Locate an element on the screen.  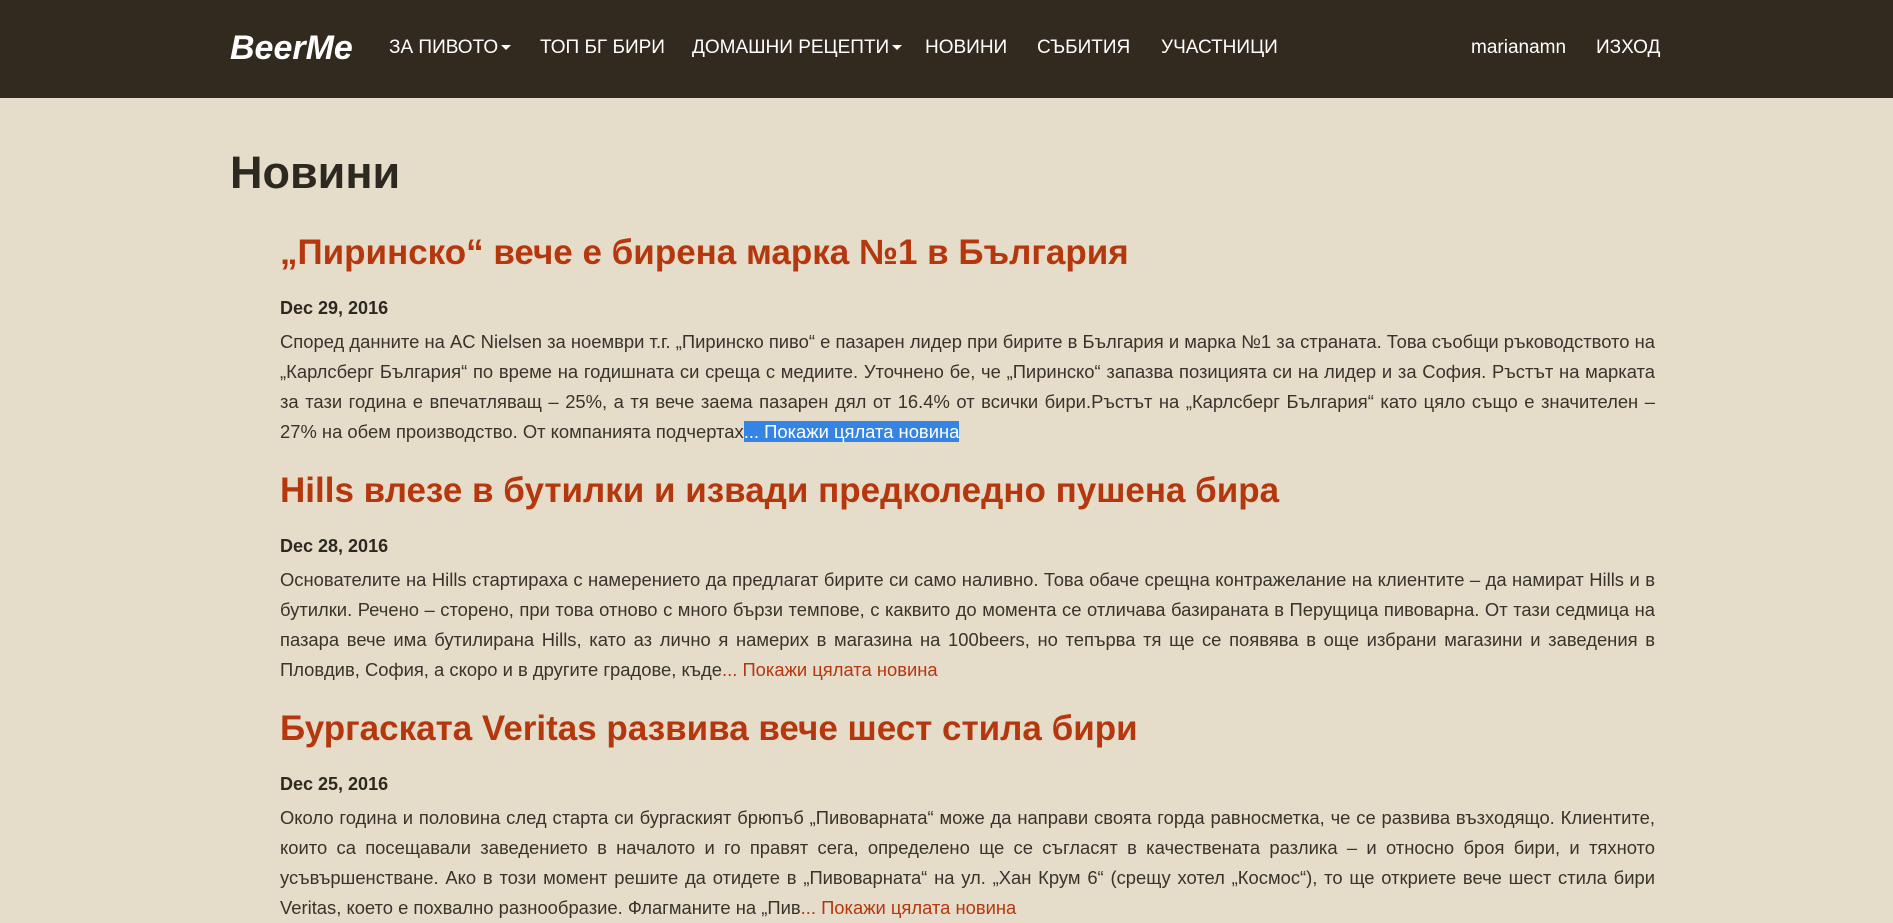
nav-about-beer-label: ЗА ПИВОТО is located at coordinates (444, 47).